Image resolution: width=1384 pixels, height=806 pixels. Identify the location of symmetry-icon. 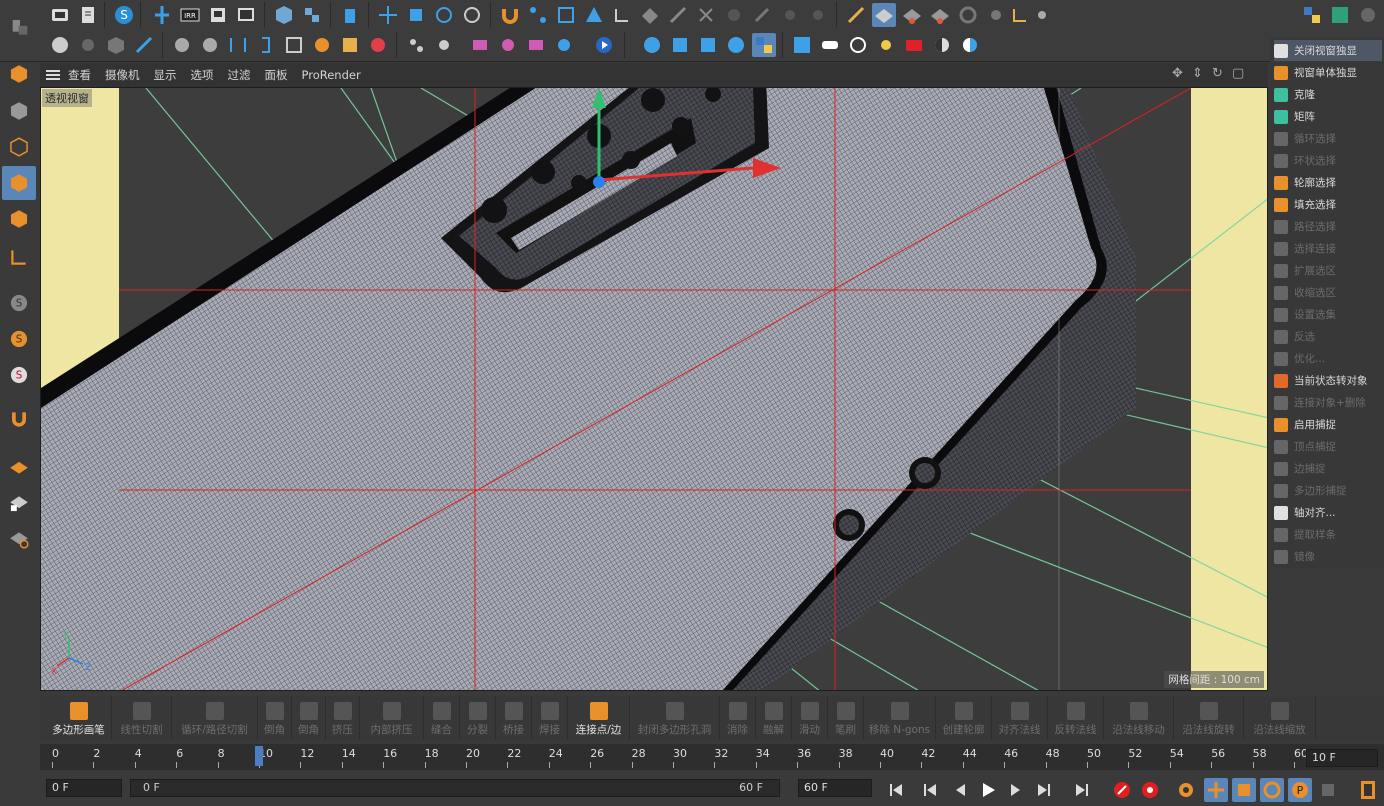
(238, 45).